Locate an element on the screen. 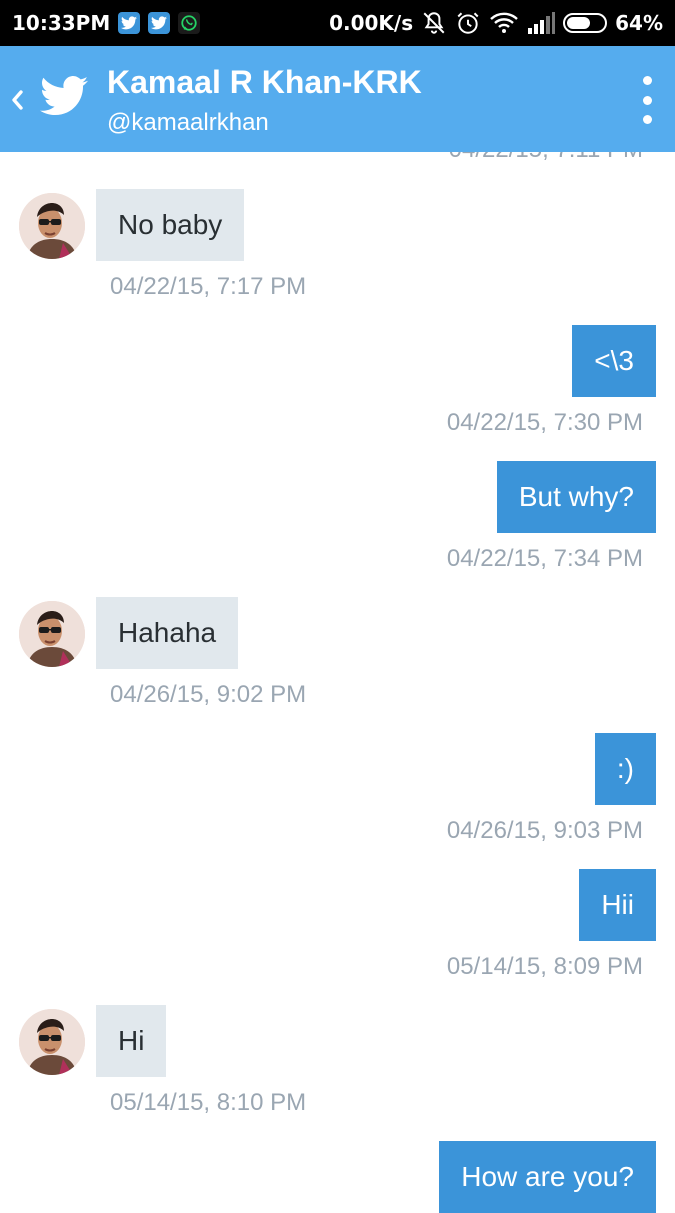  message-timestamp: 04/22/15, 7:17 PM is located at coordinates (208, 286).